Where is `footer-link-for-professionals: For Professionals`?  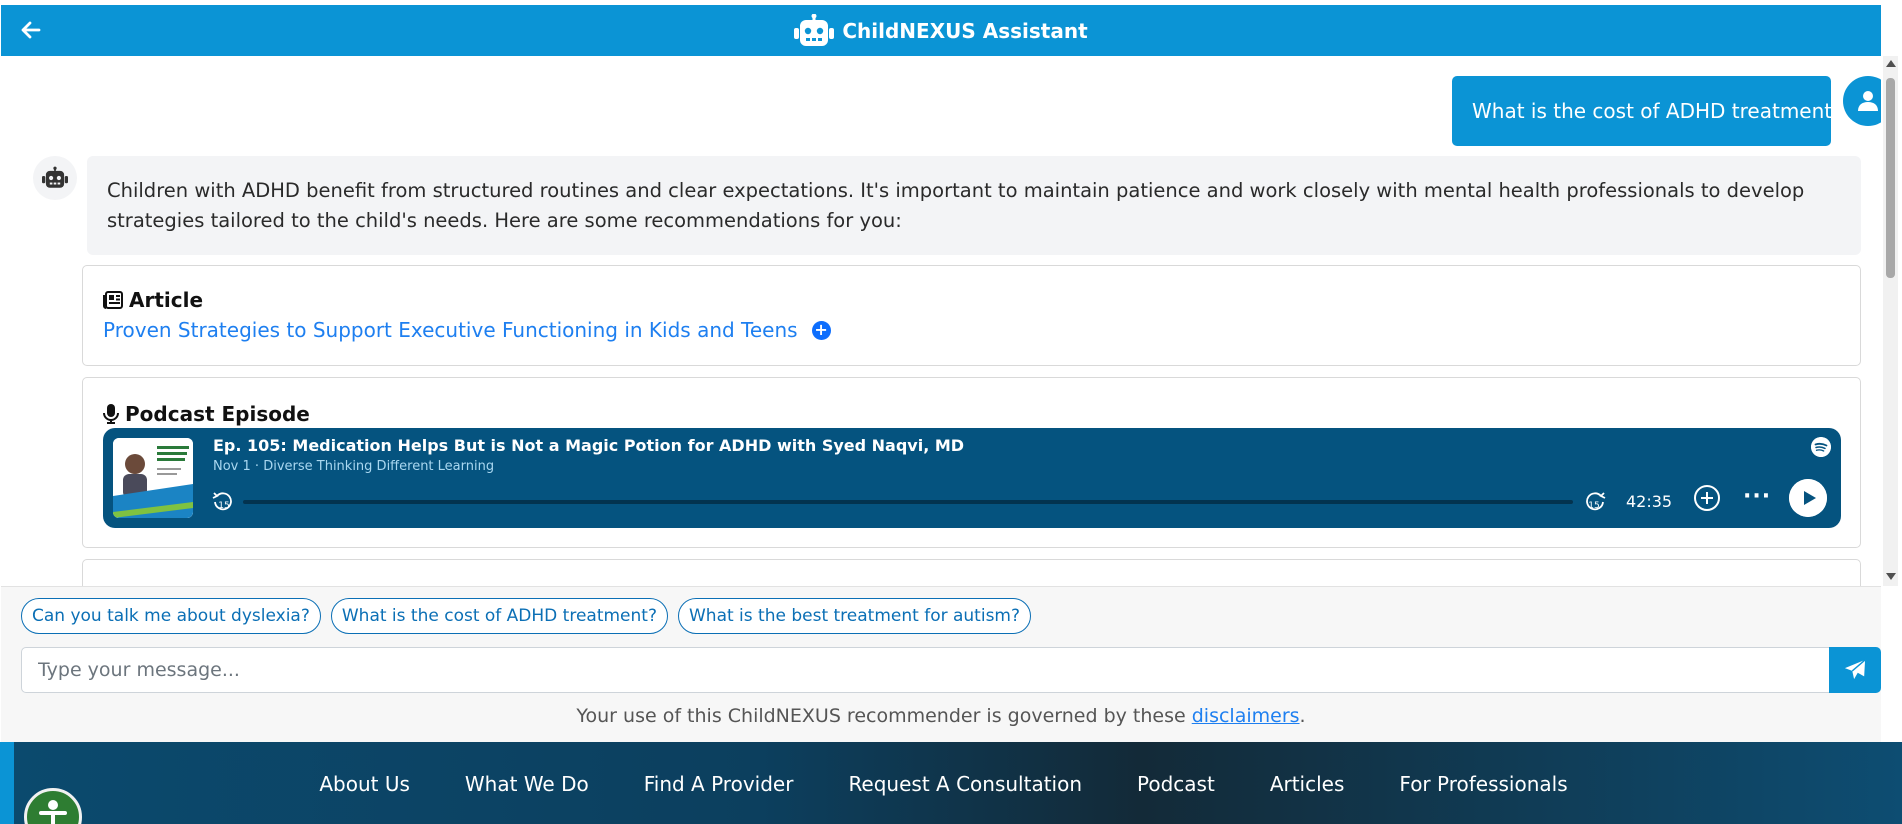 footer-link-for-professionals: For Professionals is located at coordinates (1483, 784).